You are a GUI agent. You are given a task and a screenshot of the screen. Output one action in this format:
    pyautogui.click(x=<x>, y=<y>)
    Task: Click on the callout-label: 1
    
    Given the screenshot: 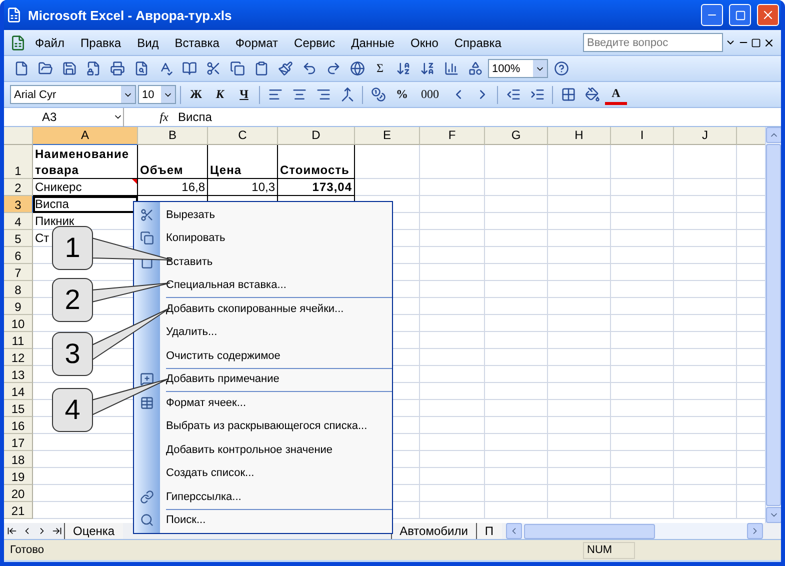 What is the action you would take?
    pyautogui.click(x=72, y=248)
    